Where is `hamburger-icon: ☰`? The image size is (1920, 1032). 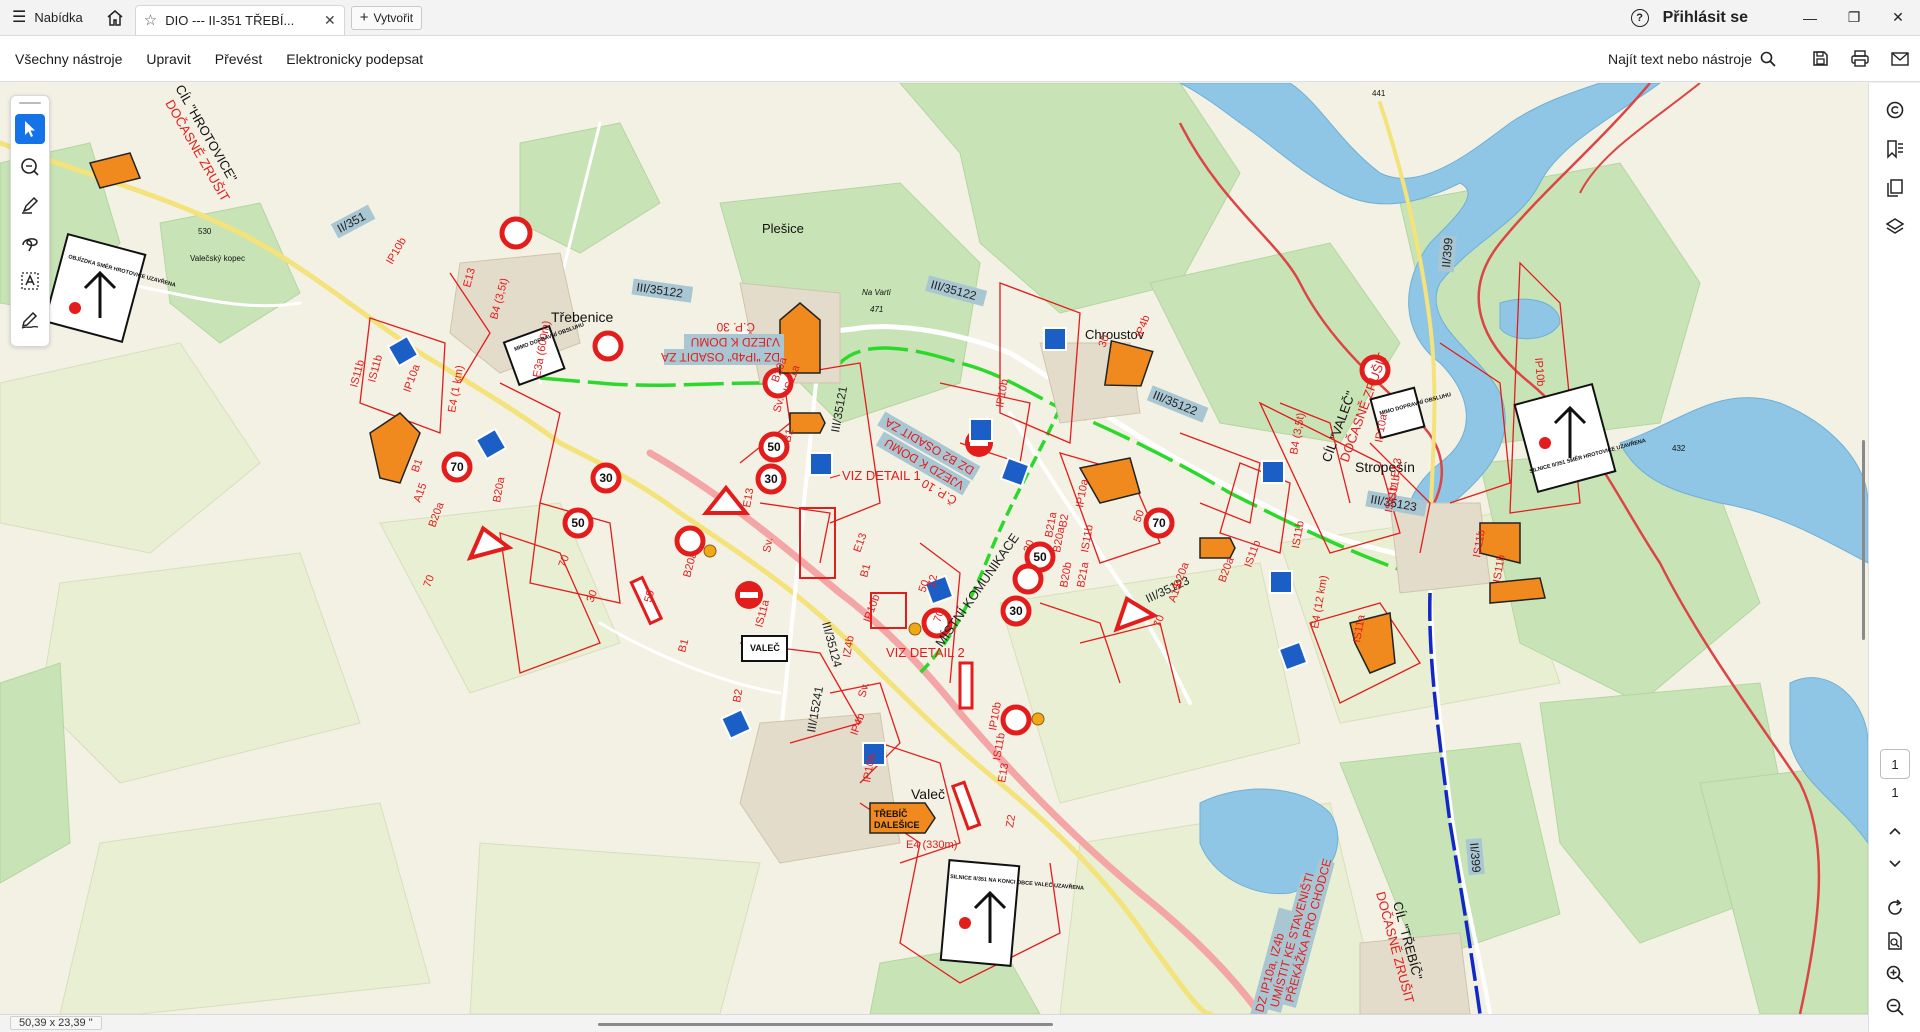
hamburger-icon: ☰ is located at coordinates (19, 17).